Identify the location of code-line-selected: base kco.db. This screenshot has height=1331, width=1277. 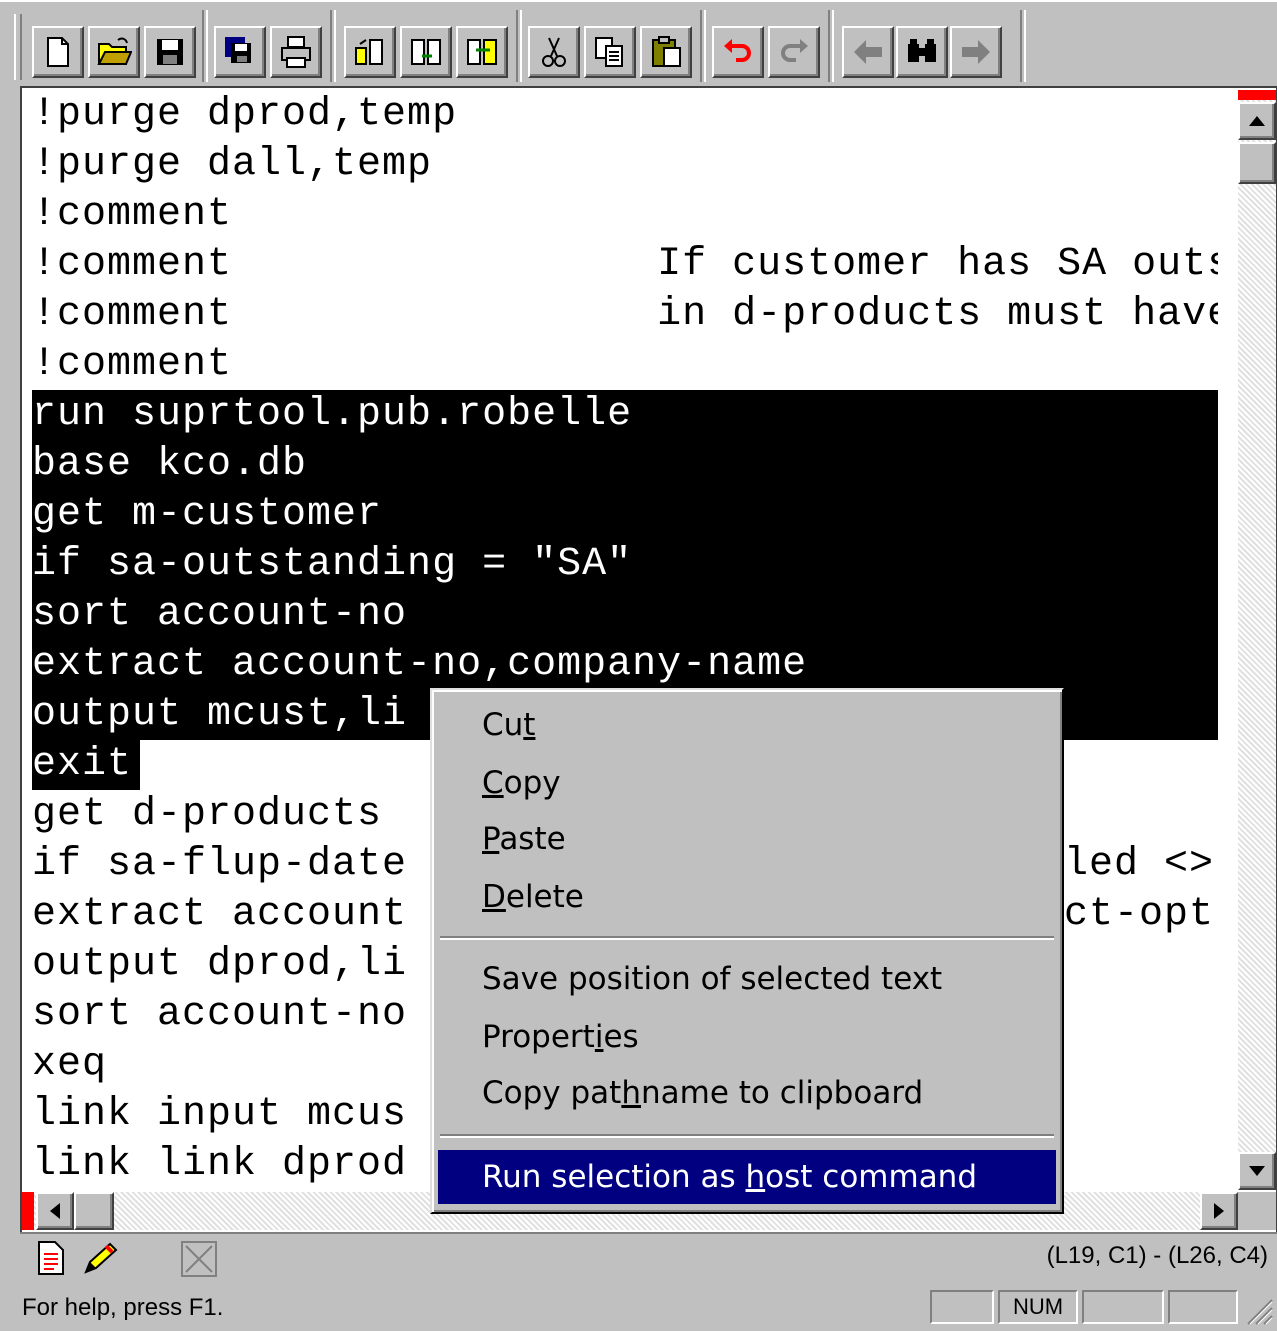
(170, 465).